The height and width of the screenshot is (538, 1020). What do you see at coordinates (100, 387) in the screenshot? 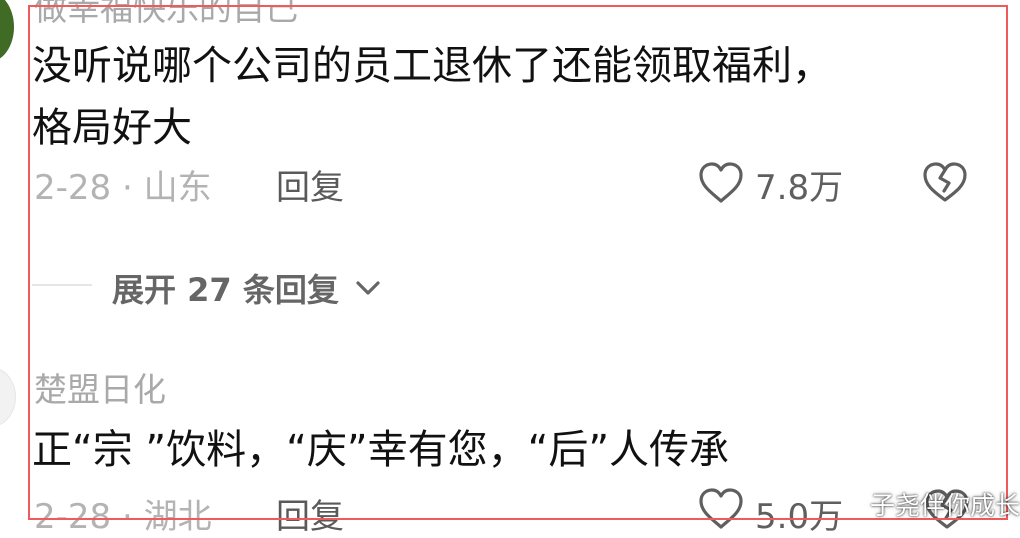
I see `comment-username: 楚盟日化` at bounding box center [100, 387].